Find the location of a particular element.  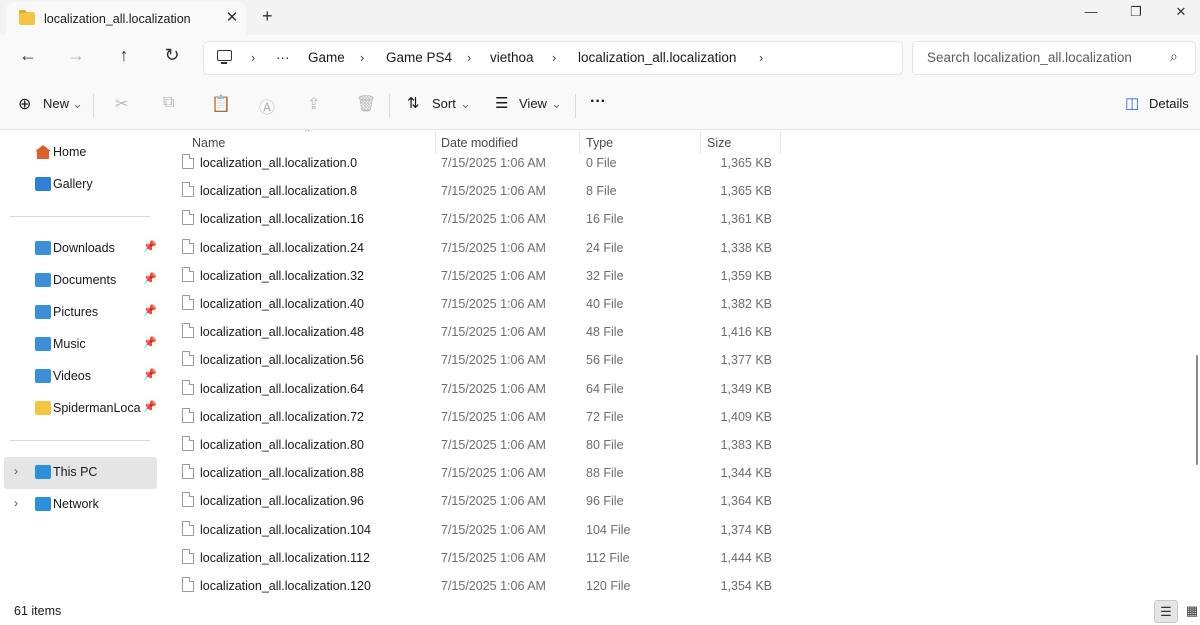

sidebar-divider is located at coordinates (80, 216).